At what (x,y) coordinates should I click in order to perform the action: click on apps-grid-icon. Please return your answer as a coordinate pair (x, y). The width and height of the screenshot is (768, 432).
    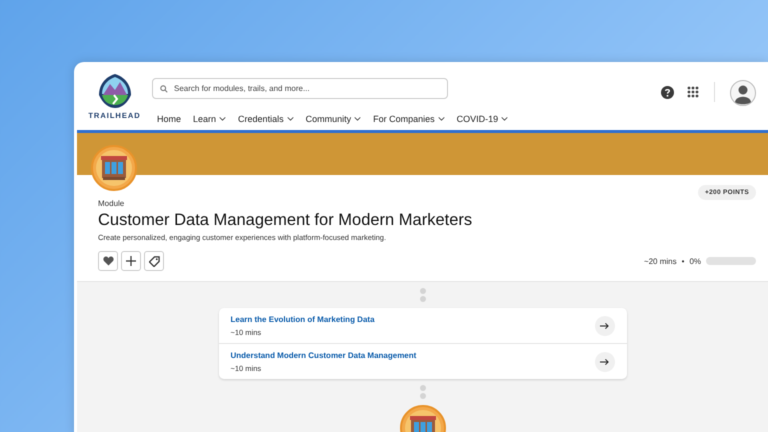
    Looking at the image, I should click on (693, 92).